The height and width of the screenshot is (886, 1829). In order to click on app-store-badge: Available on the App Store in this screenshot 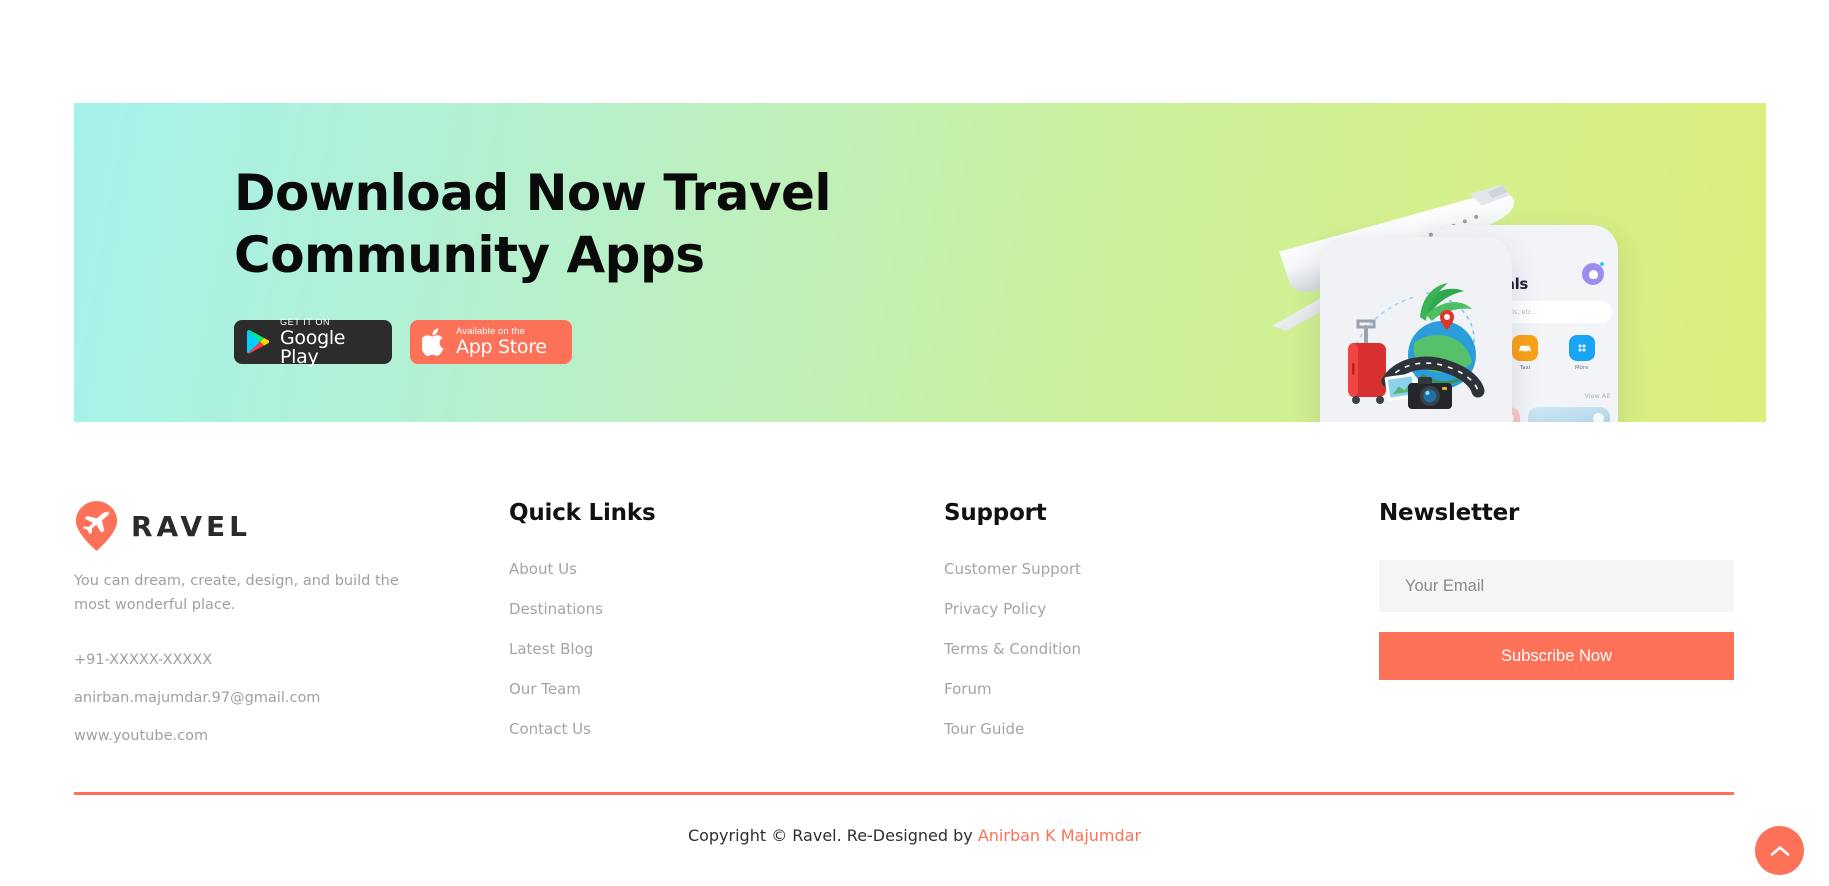, I will do `click(491, 342)`.